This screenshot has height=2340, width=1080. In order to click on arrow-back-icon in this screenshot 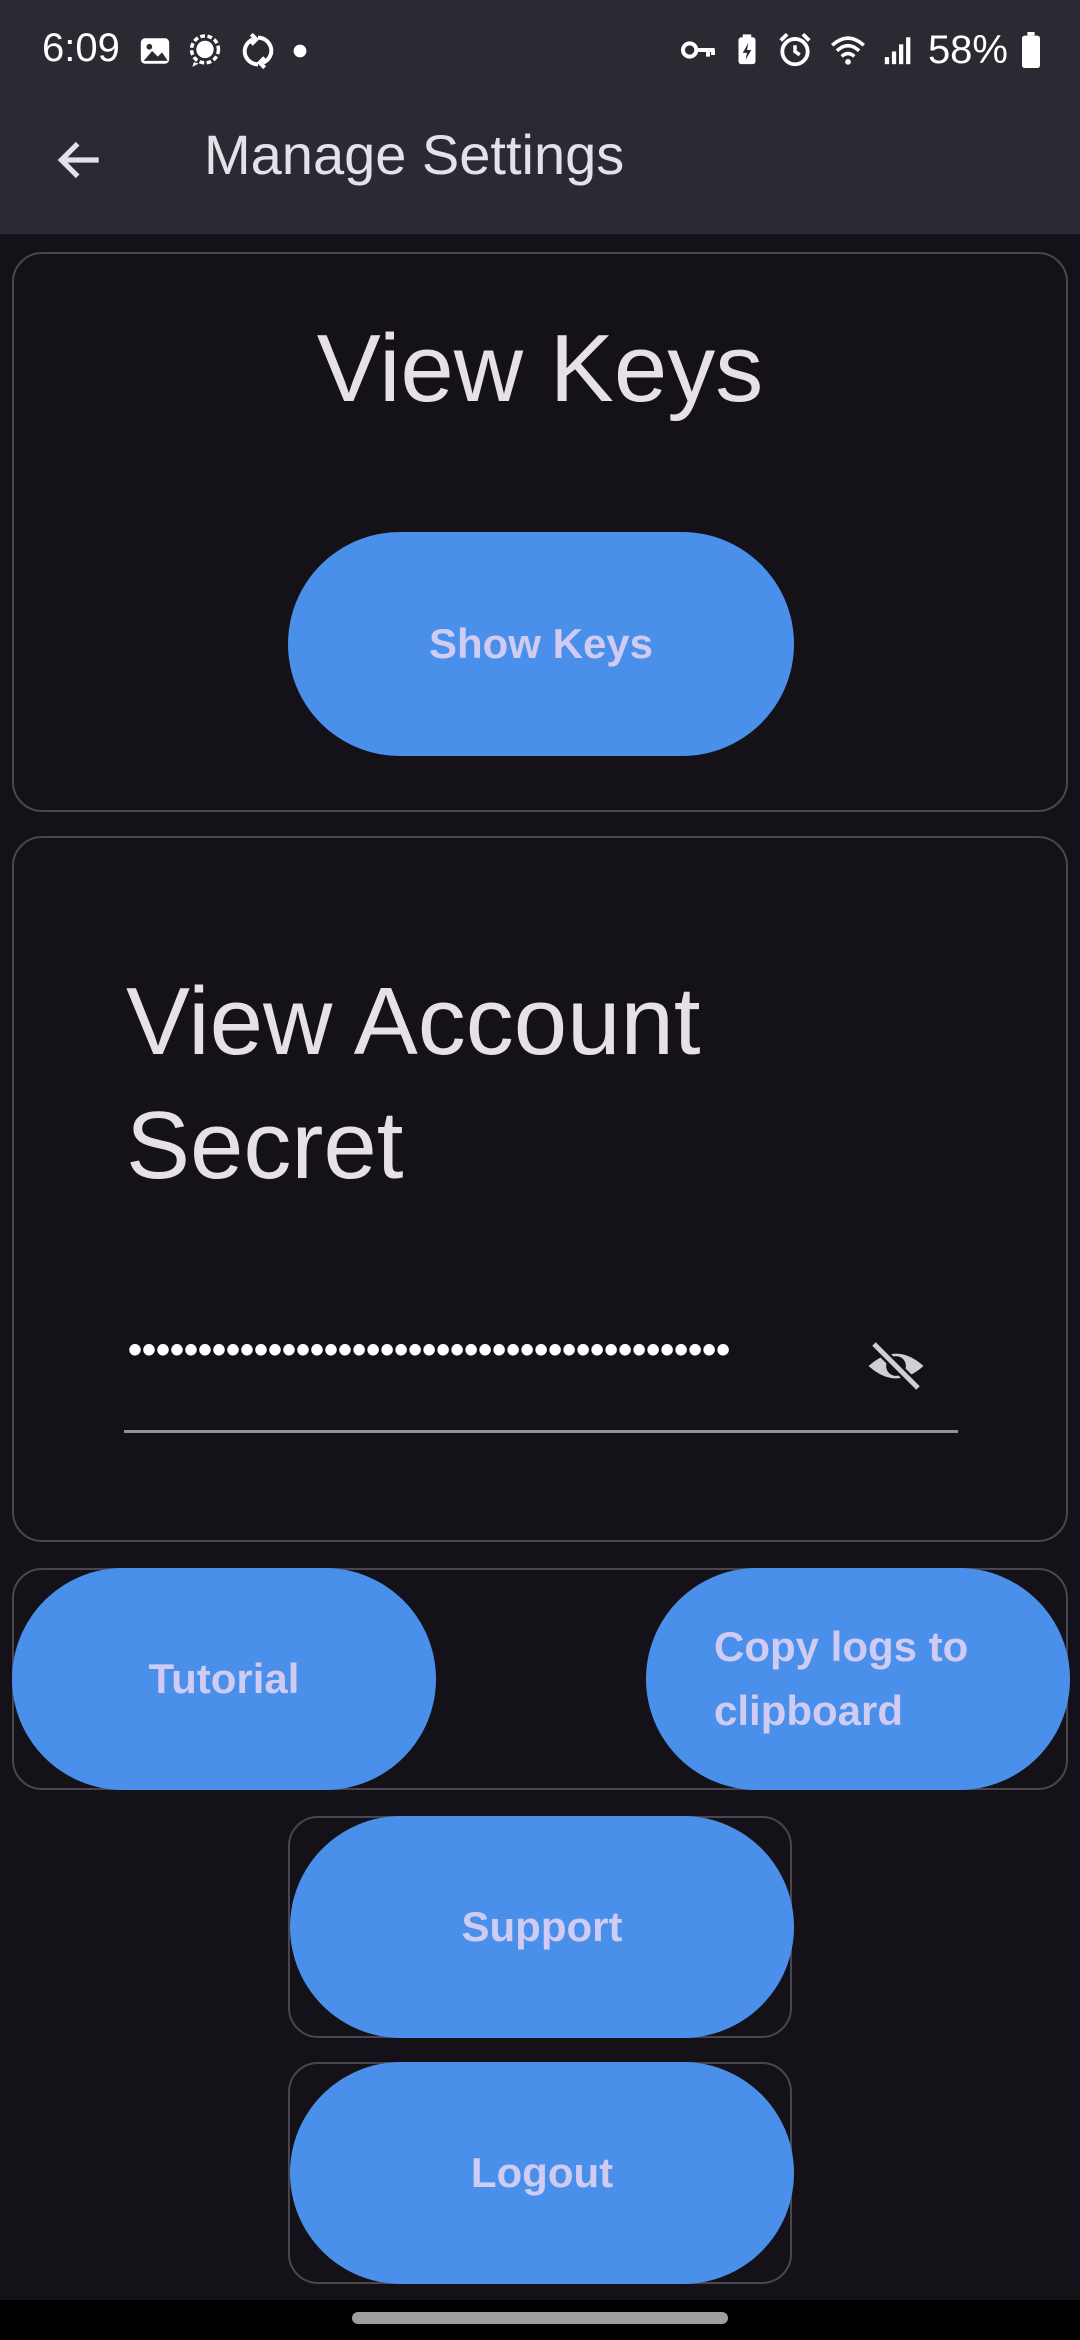, I will do `click(78, 160)`.